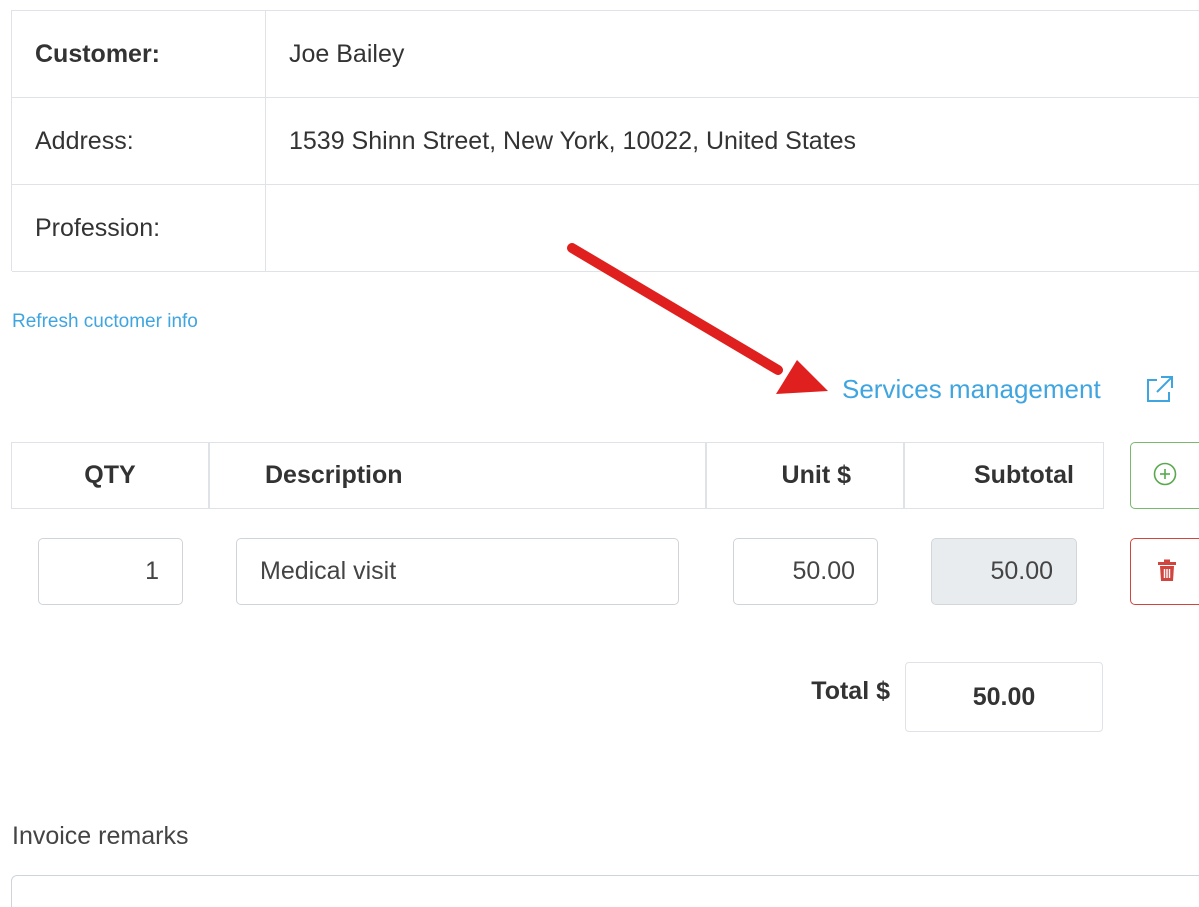  What do you see at coordinates (110, 571) in the screenshot?
I see `qty-input: 1` at bounding box center [110, 571].